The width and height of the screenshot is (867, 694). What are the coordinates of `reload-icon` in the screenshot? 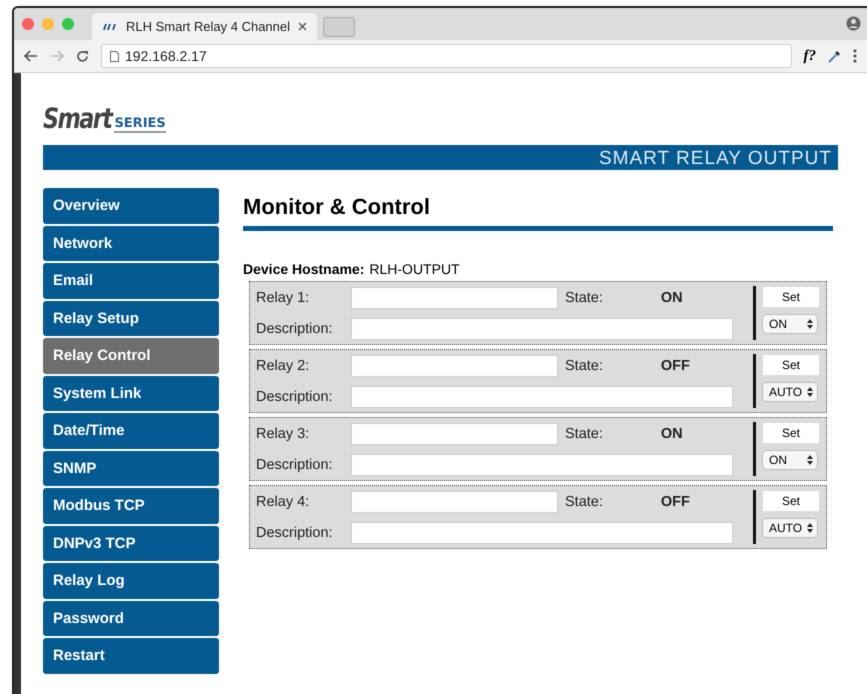 It's located at (82, 56).